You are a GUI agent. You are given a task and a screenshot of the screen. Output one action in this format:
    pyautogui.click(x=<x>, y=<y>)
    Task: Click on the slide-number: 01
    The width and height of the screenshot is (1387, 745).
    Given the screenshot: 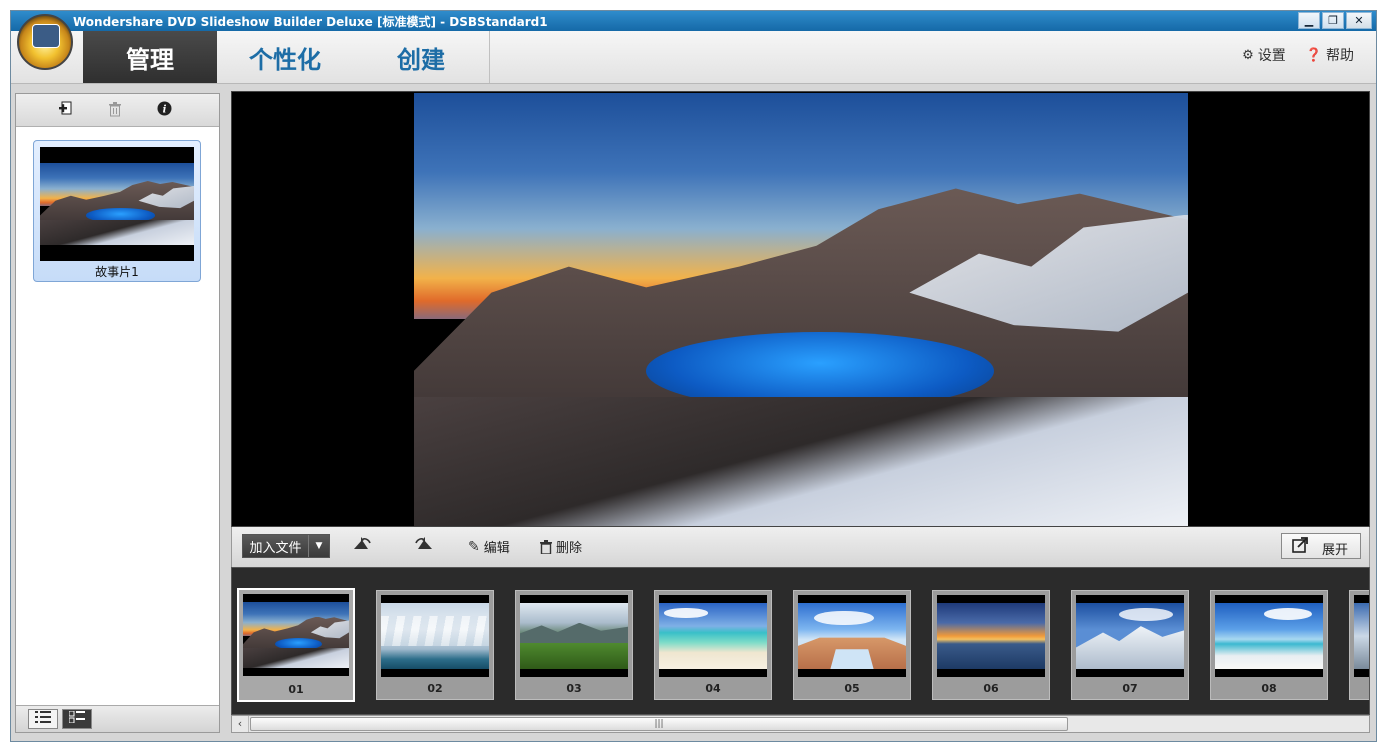 What is the action you would take?
    pyautogui.click(x=296, y=689)
    